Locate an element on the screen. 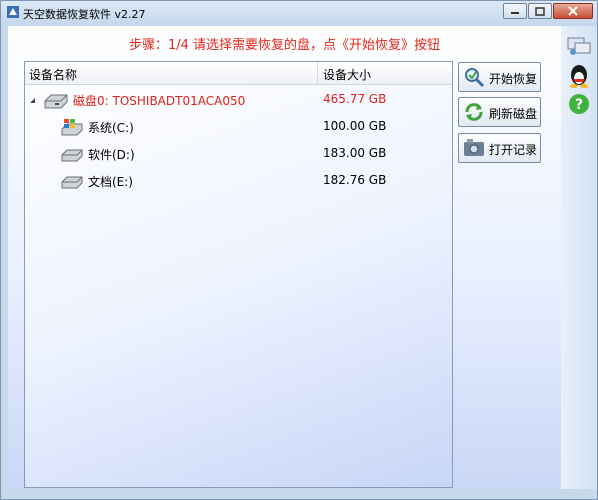 The image size is (598, 500). camera-record-icon is located at coordinates (474, 147).